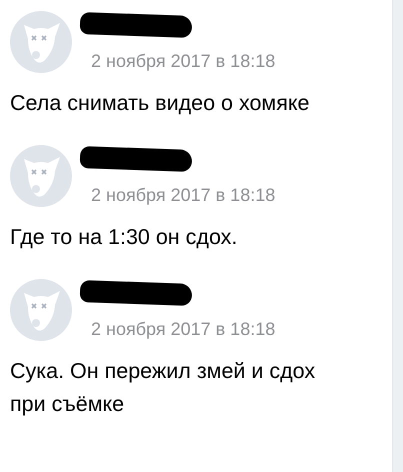  What do you see at coordinates (160, 103) in the screenshot?
I see `comment-text: Села снимать видео о хомяке` at bounding box center [160, 103].